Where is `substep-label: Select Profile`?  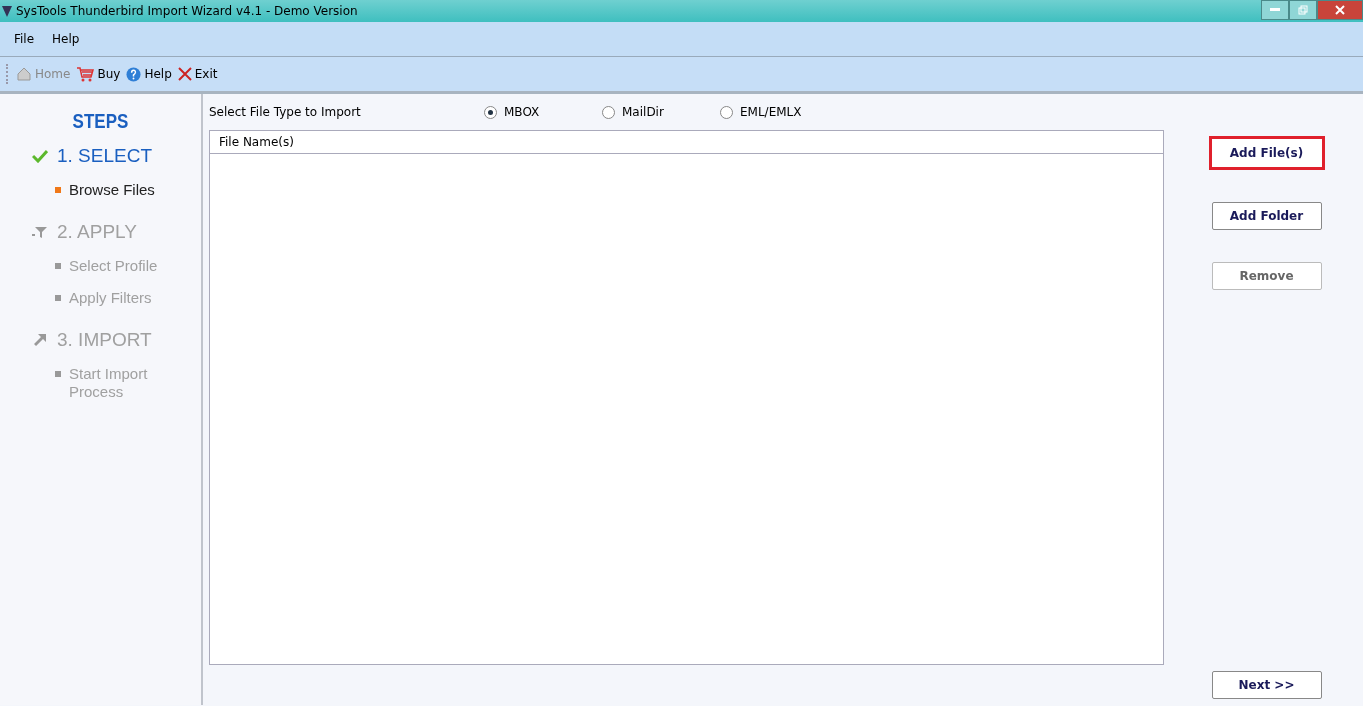 substep-label: Select Profile is located at coordinates (114, 266).